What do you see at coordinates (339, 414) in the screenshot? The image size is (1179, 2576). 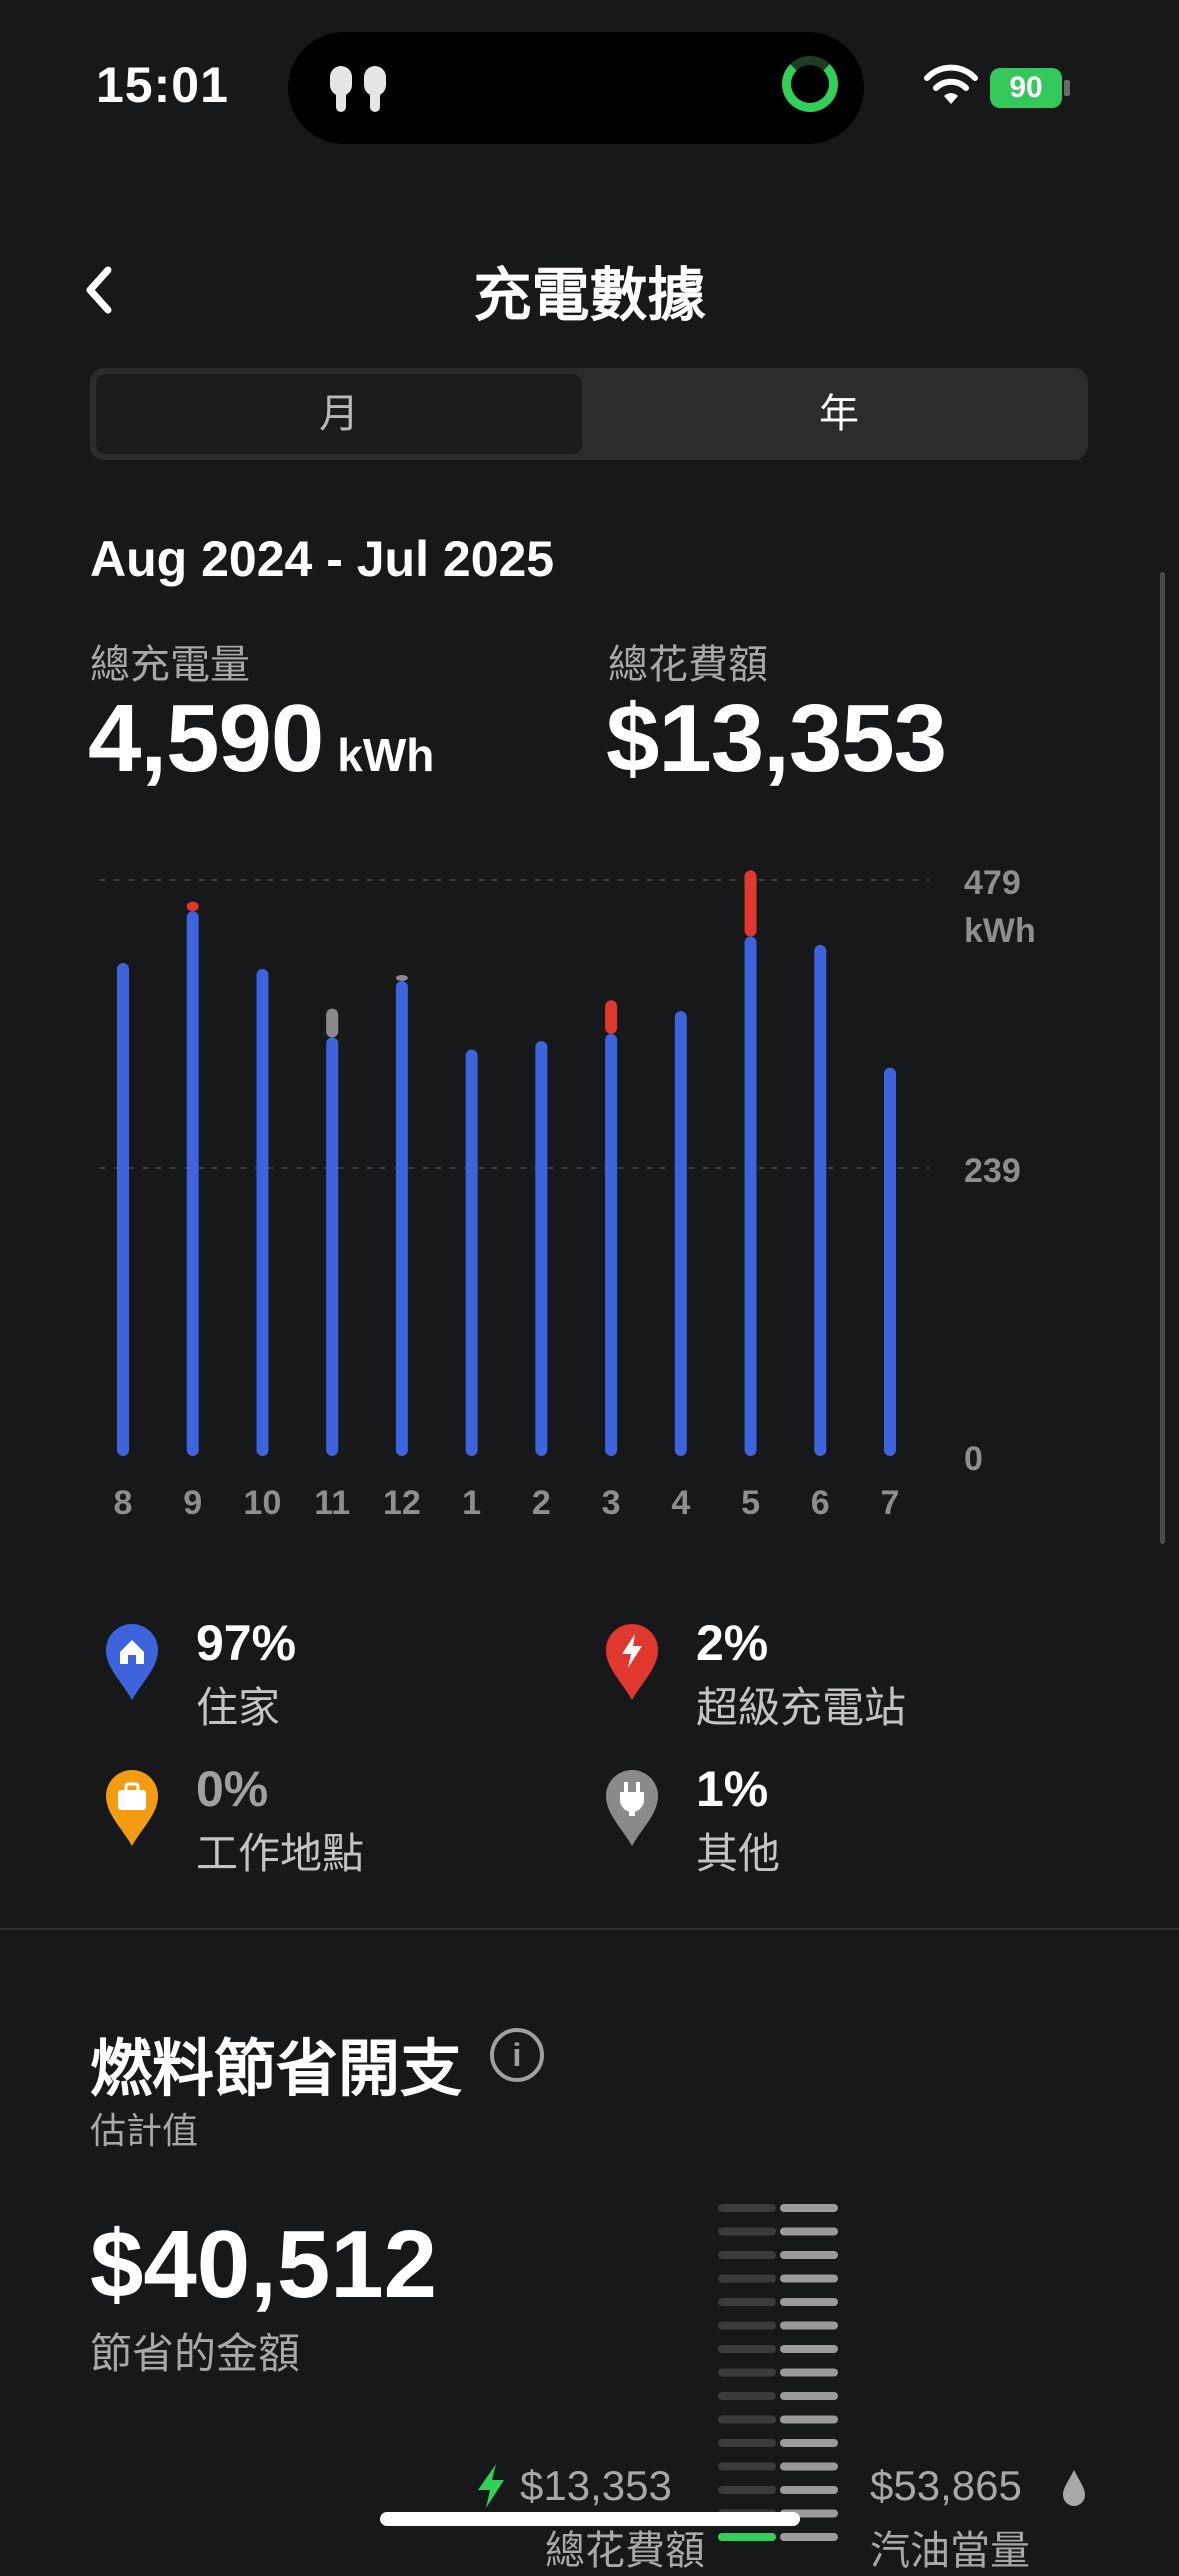 I see `tab-month: 月` at bounding box center [339, 414].